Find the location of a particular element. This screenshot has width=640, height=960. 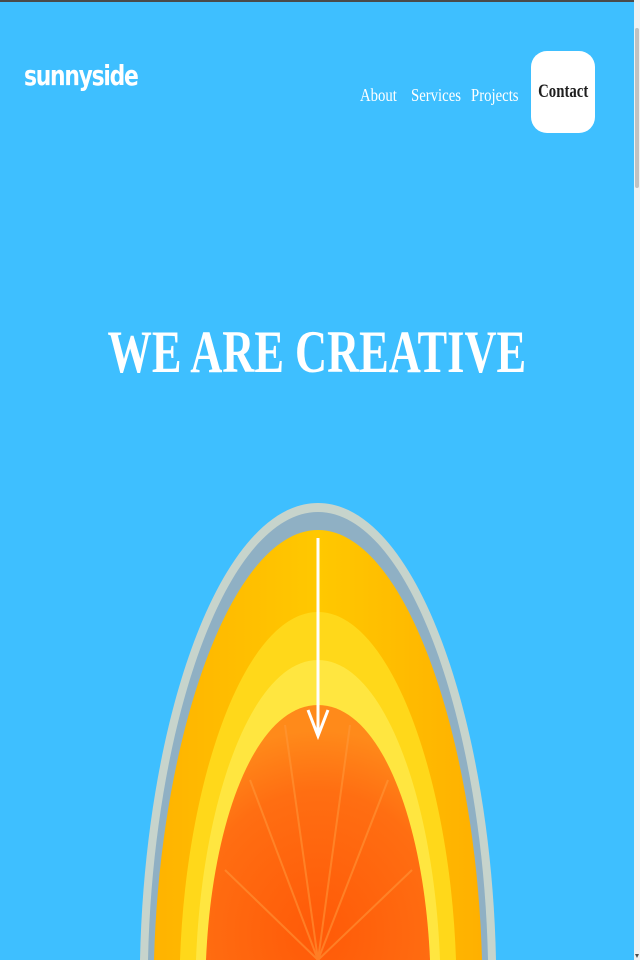

scrollbar-thumb is located at coordinates (637, 108).